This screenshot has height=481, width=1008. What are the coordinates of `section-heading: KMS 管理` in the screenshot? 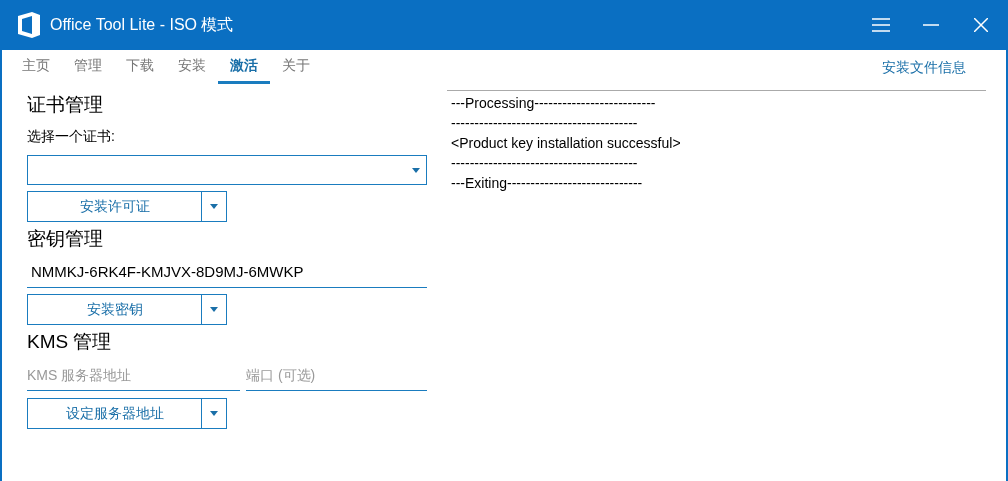 It's located at (70, 342).